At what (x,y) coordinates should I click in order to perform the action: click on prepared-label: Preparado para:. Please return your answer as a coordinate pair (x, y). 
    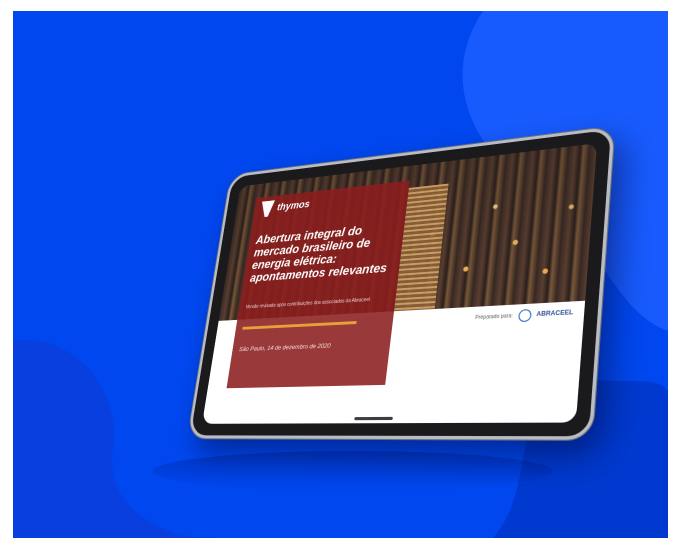
    Looking at the image, I should click on (494, 317).